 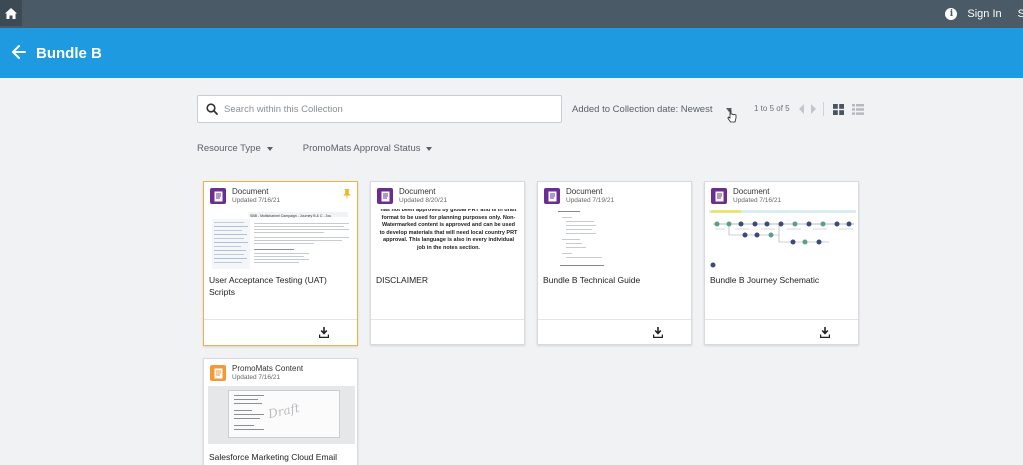 I want to click on mouse-cursor-icon, so click(x=732, y=116).